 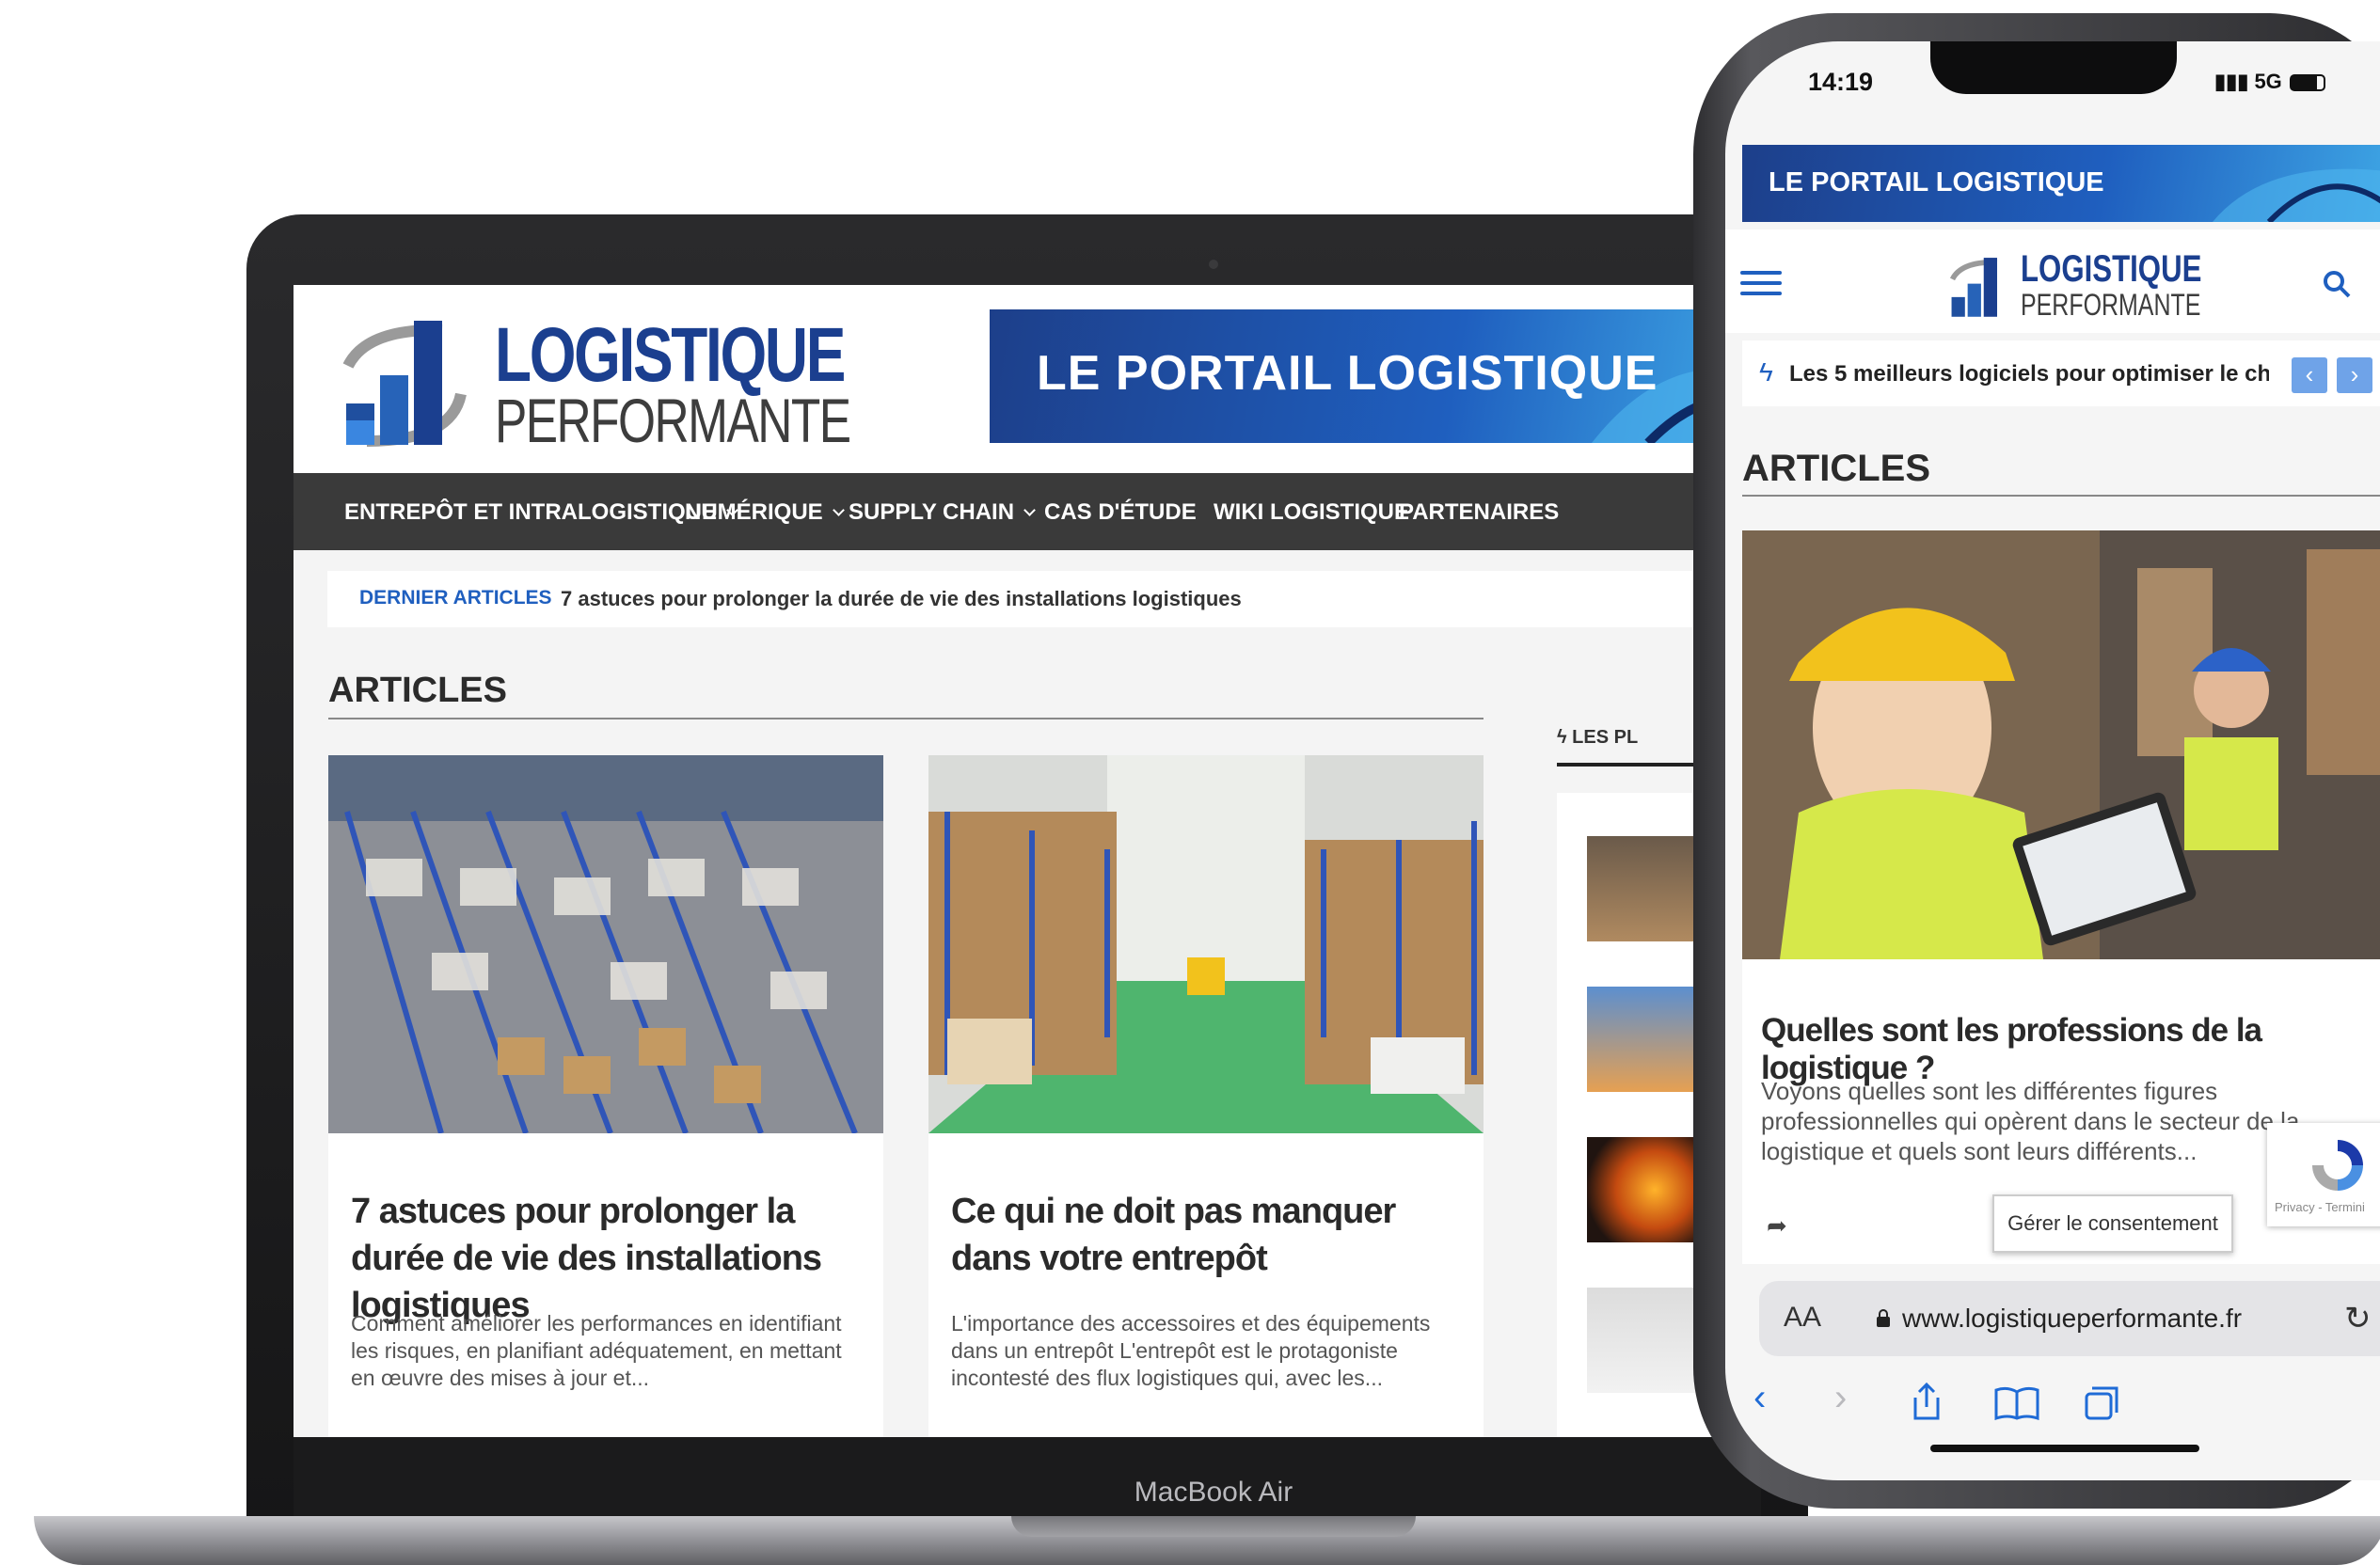 I want to click on bookmarks-icon, so click(x=2017, y=1403).